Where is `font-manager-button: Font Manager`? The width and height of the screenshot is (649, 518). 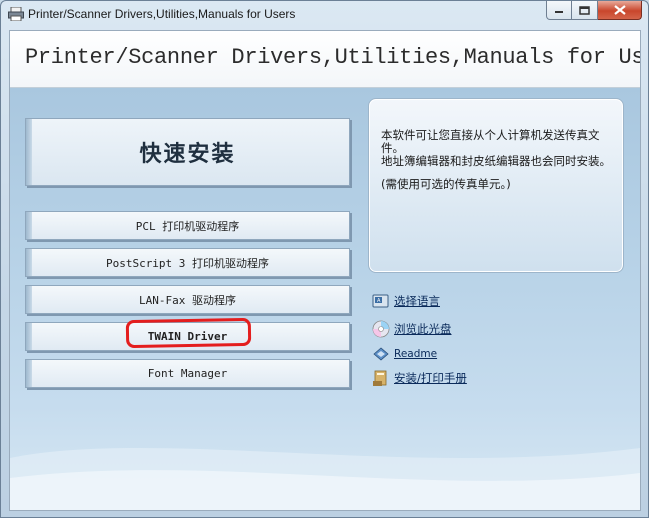
font-manager-button: Font Manager is located at coordinates (187, 373).